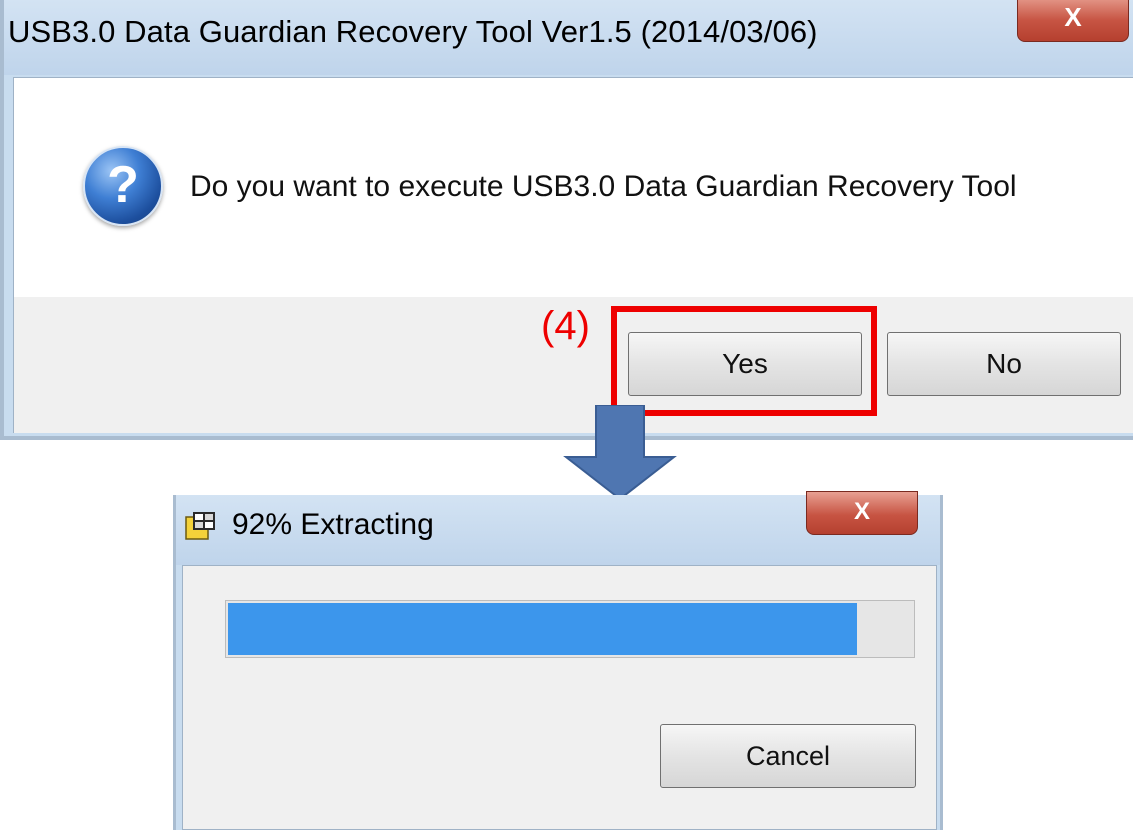 This screenshot has height=830, width=1133. I want to click on annotation-highlight-box, so click(744, 361).